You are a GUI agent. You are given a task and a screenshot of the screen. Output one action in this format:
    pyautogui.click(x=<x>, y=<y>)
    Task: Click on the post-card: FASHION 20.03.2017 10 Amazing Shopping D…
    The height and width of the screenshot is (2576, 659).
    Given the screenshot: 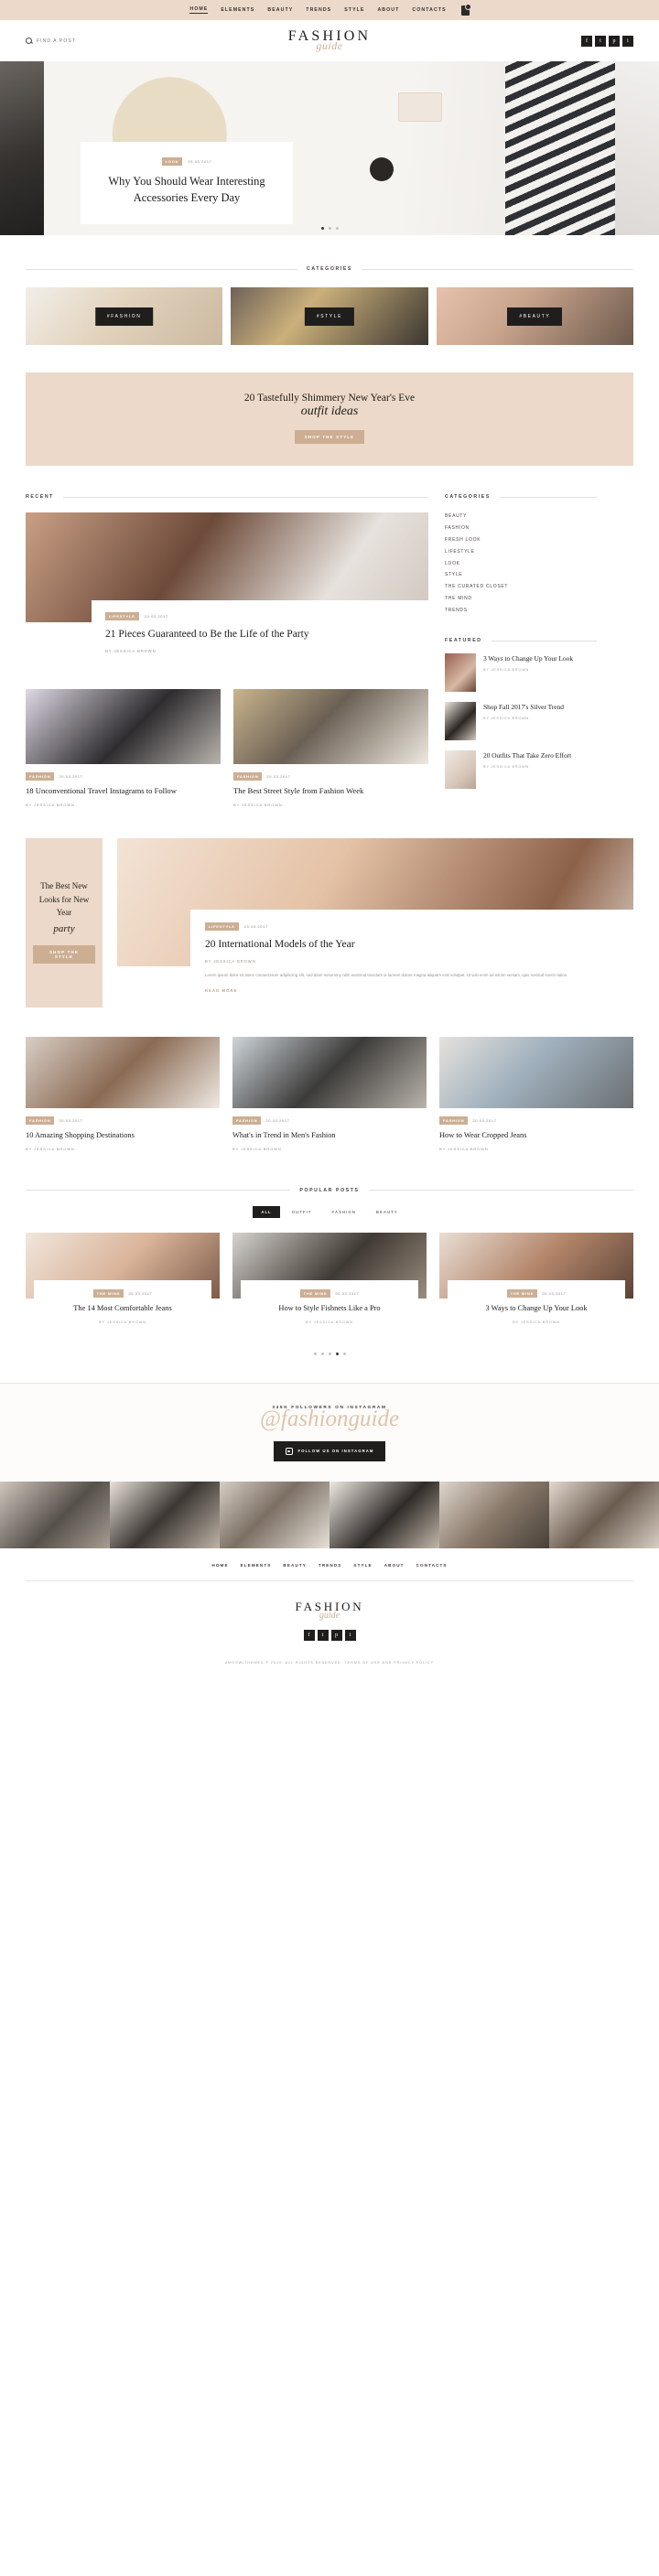 What is the action you would take?
    pyautogui.click(x=123, y=1093)
    